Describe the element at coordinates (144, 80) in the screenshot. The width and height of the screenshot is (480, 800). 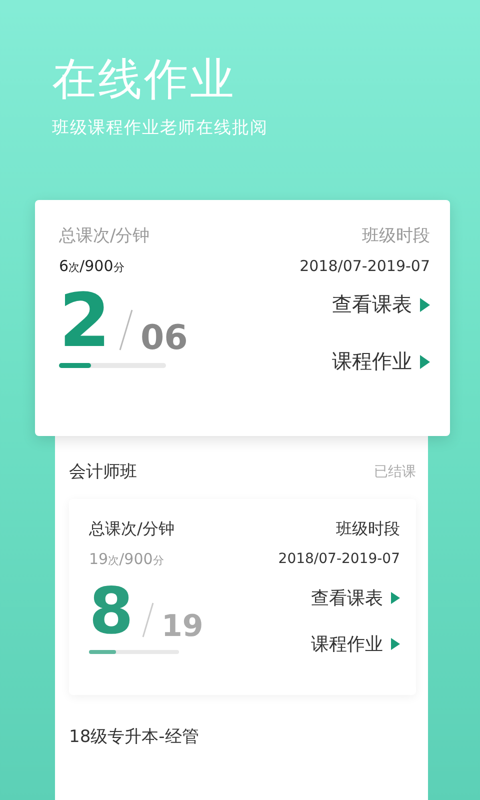
I see `page-title: 在线作业` at that location.